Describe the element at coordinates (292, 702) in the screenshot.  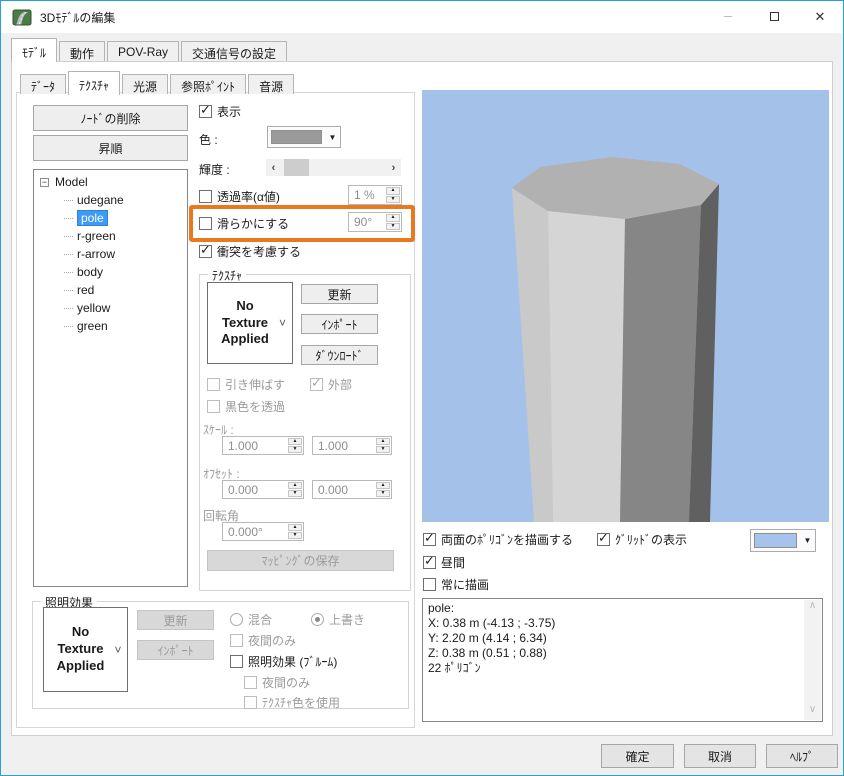
I see `use-texture-color-checkbox: ﾃｸｽﾁｬ色を使用` at that location.